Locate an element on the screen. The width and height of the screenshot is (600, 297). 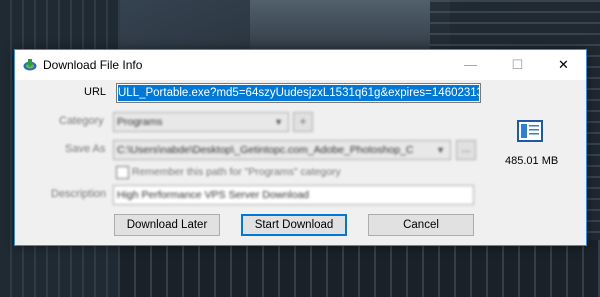
description-label: Description is located at coordinates (79, 194).